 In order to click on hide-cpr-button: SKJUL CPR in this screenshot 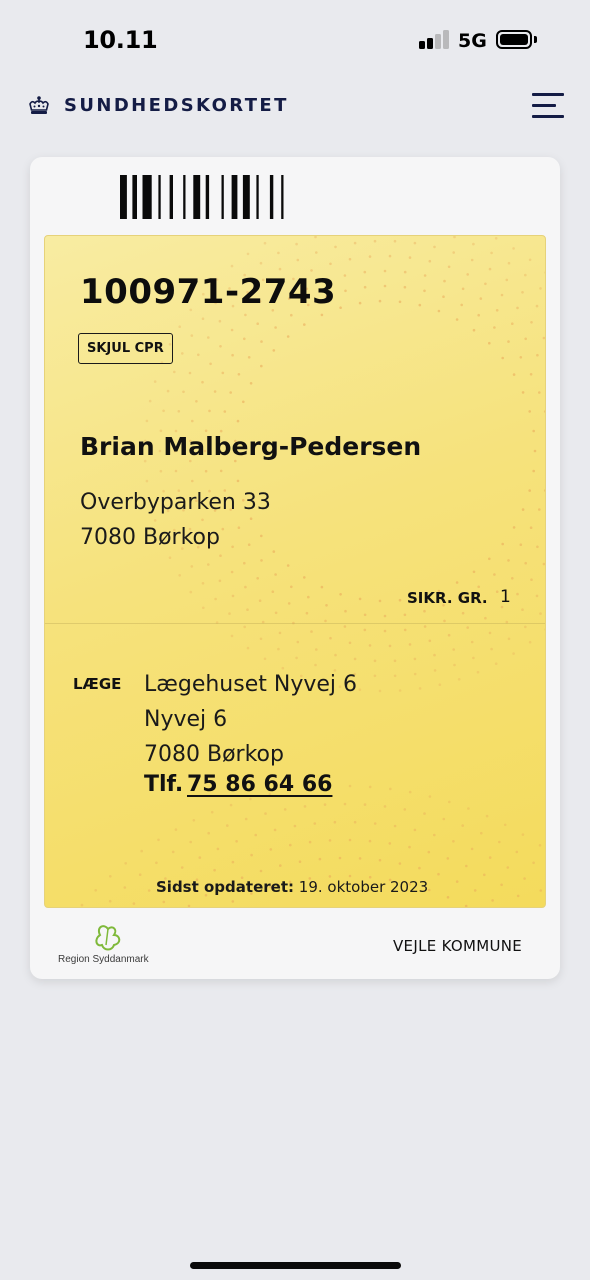, I will do `click(125, 348)`.